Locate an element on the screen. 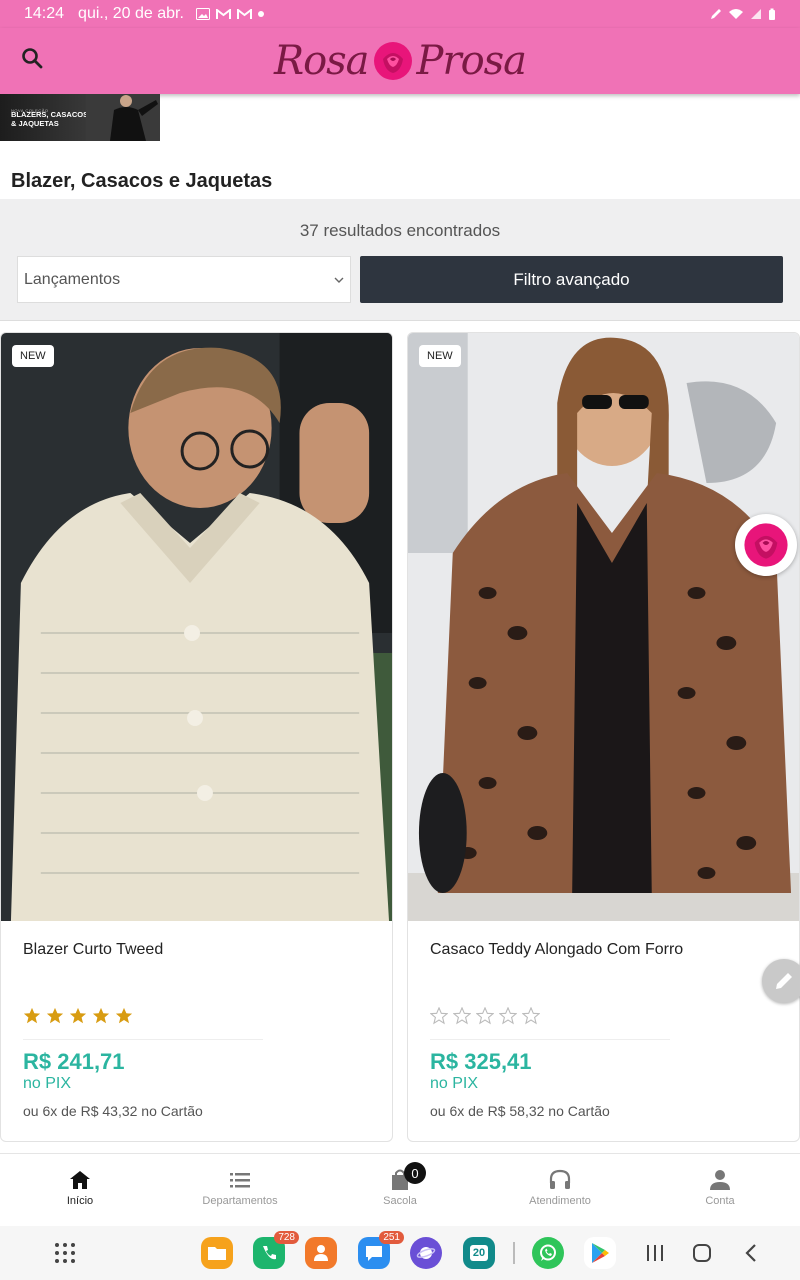 The height and width of the screenshot is (1280, 800). messages-app-icon: 251 is located at coordinates (381, 1250).